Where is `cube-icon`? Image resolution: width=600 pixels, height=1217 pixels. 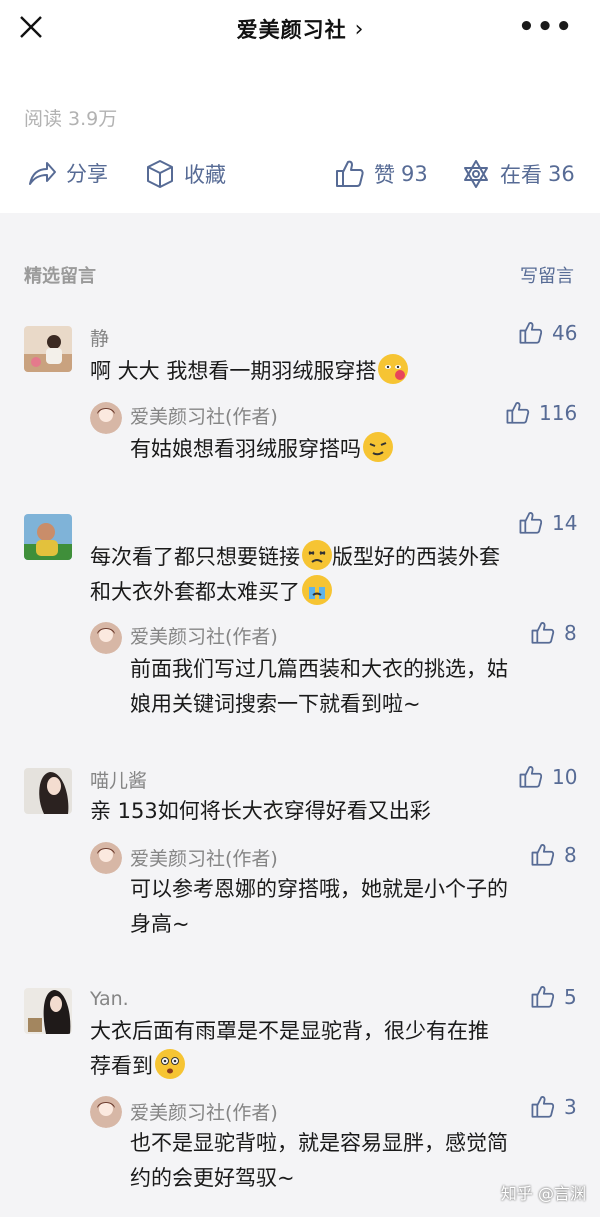 cube-icon is located at coordinates (160, 174).